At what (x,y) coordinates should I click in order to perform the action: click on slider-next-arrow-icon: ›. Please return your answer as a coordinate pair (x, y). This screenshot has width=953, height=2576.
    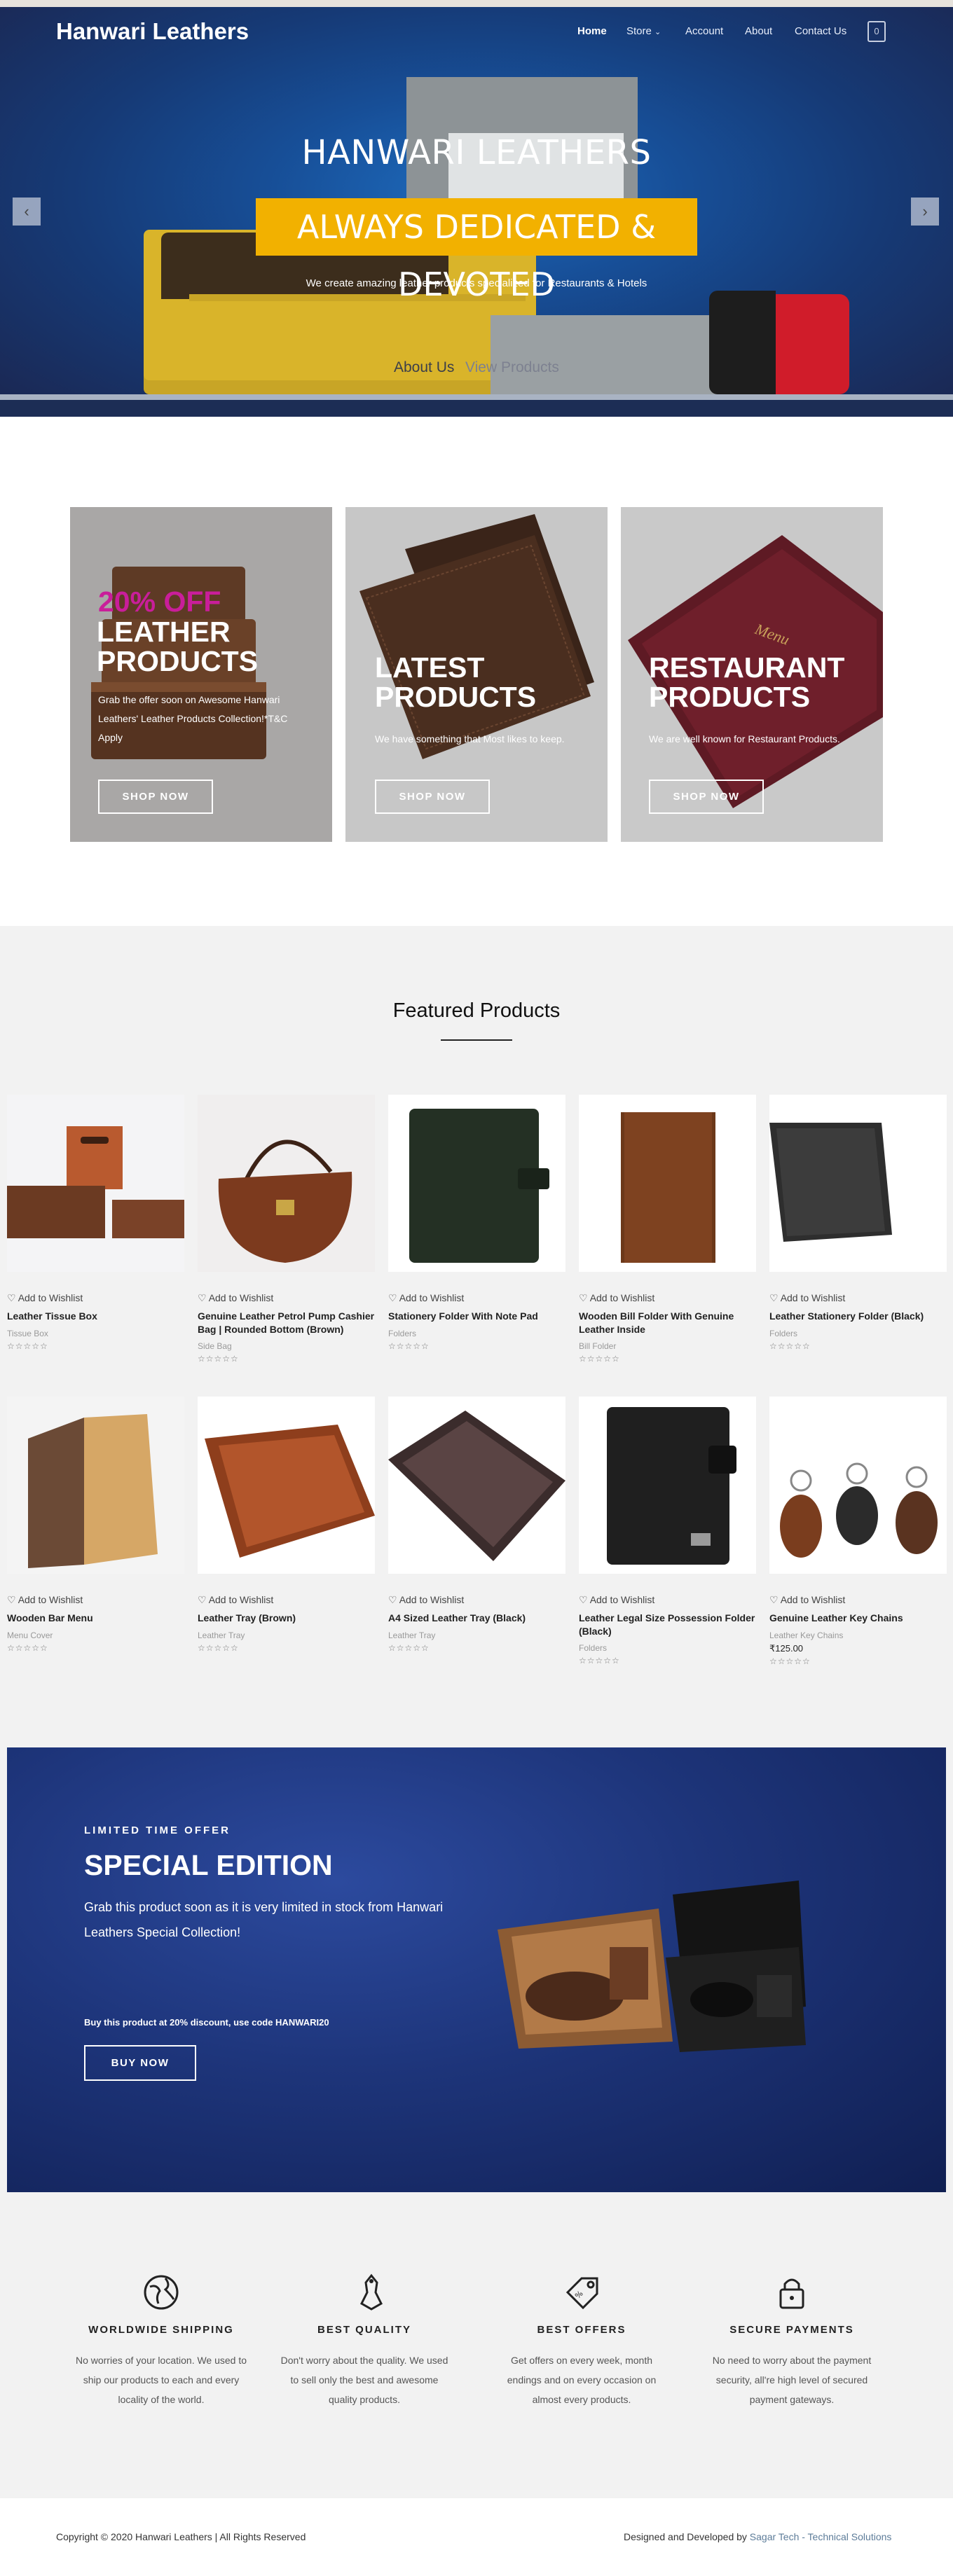
    Looking at the image, I should click on (925, 212).